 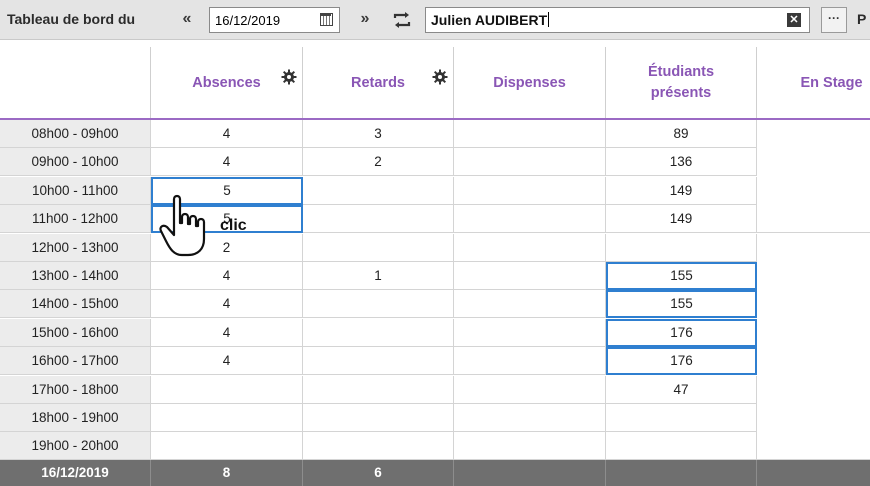 I want to click on absences-gear-icon, so click(x=289, y=77).